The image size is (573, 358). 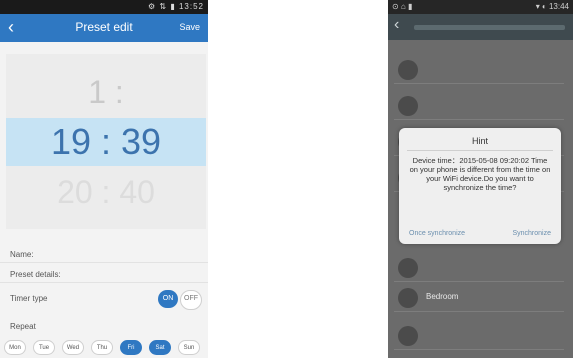 I want to click on dialog-divider, so click(x=480, y=150).